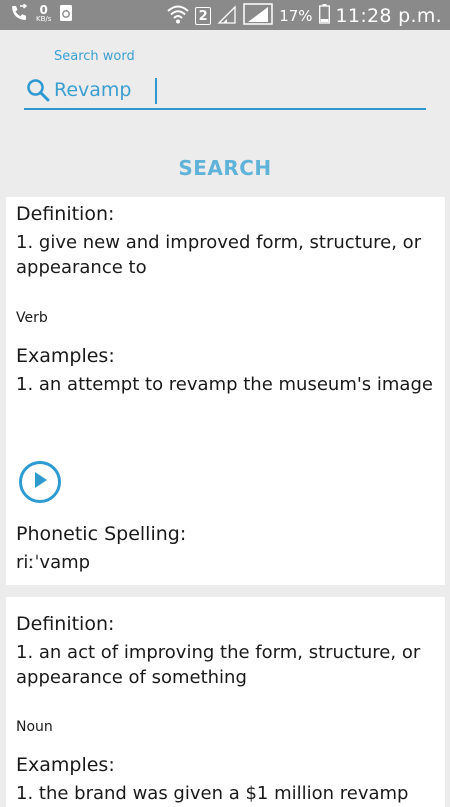 This screenshot has height=807, width=450. Describe the element at coordinates (296, 16) in the screenshot. I see `battery-percent: 17%` at that location.